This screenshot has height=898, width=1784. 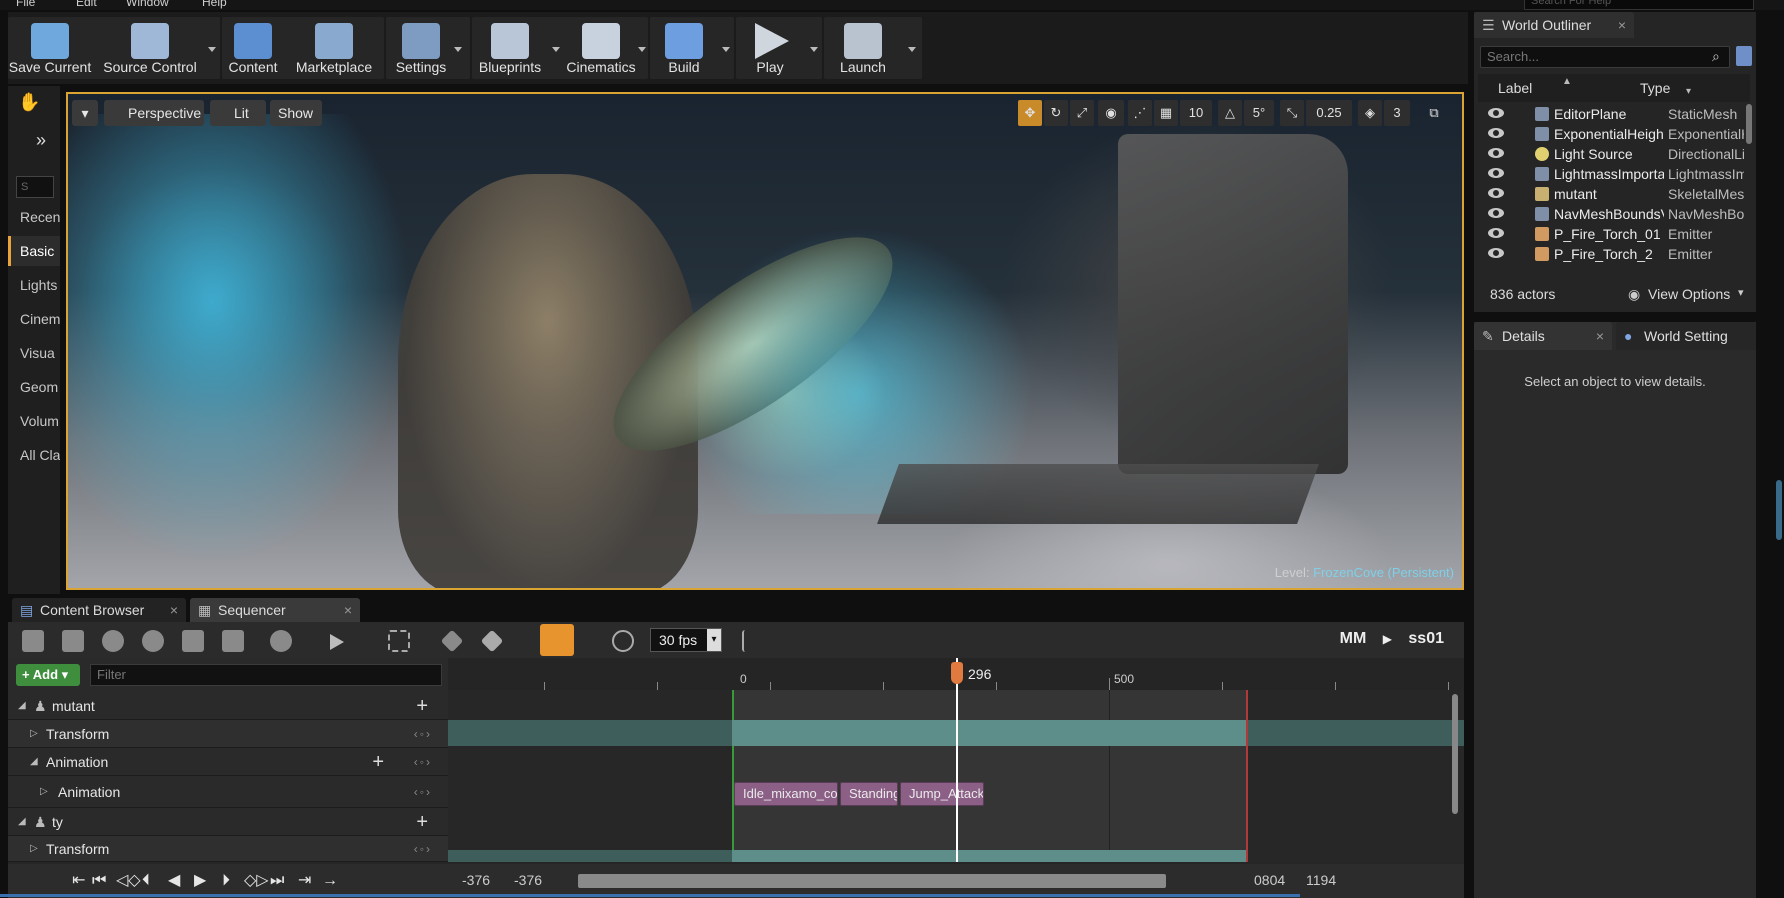 What do you see at coordinates (150, 48) in the screenshot?
I see `source-control-button: Source Control` at bounding box center [150, 48].